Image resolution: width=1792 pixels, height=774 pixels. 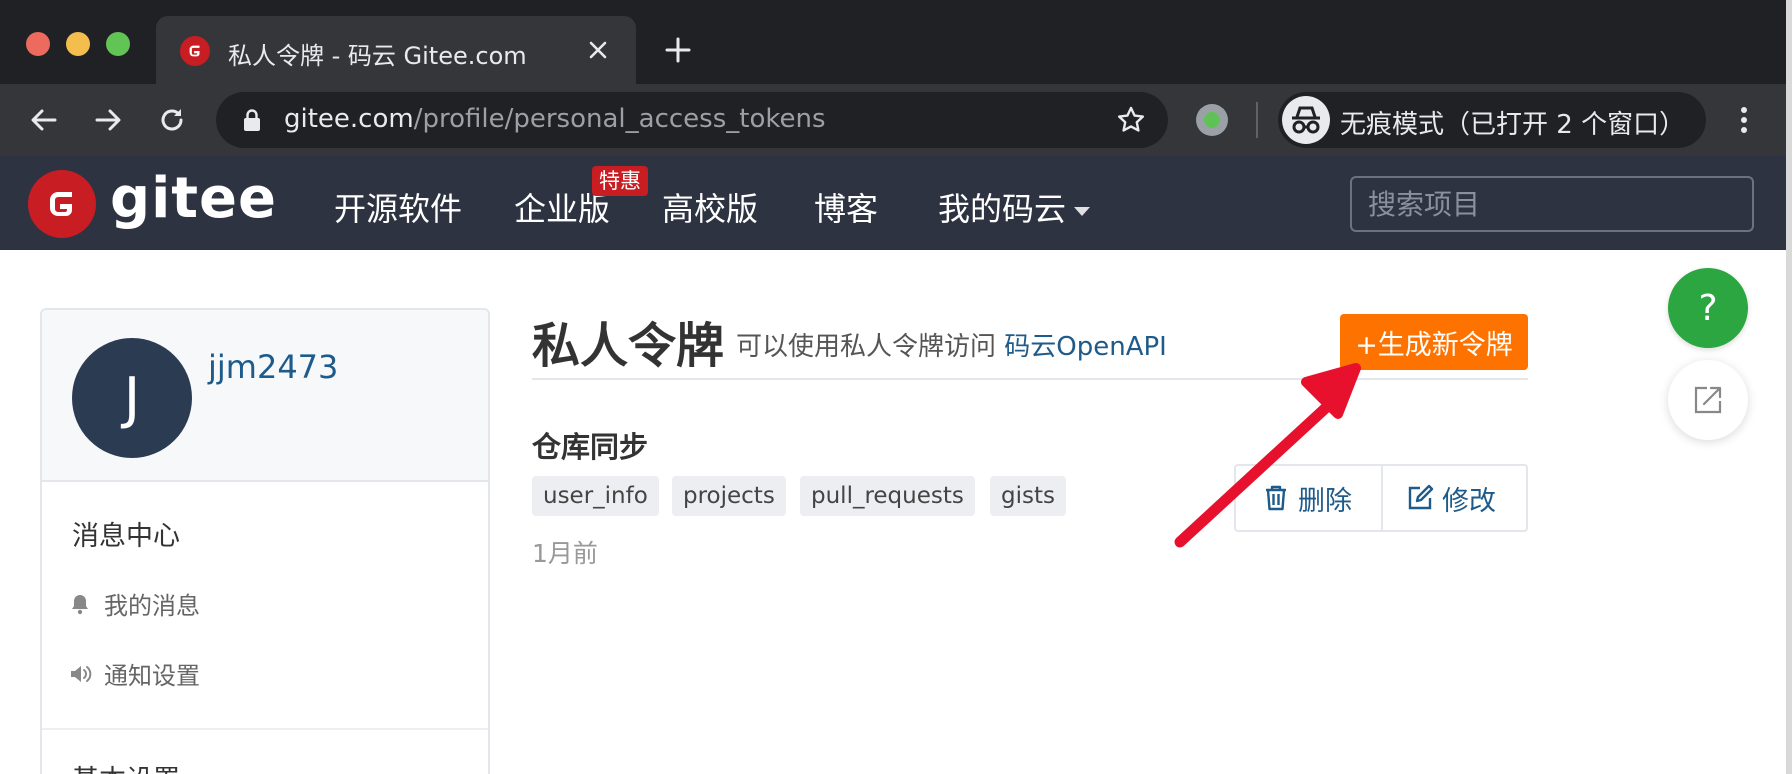 I want to click on feedback-button, so click(x=1708, y=400).